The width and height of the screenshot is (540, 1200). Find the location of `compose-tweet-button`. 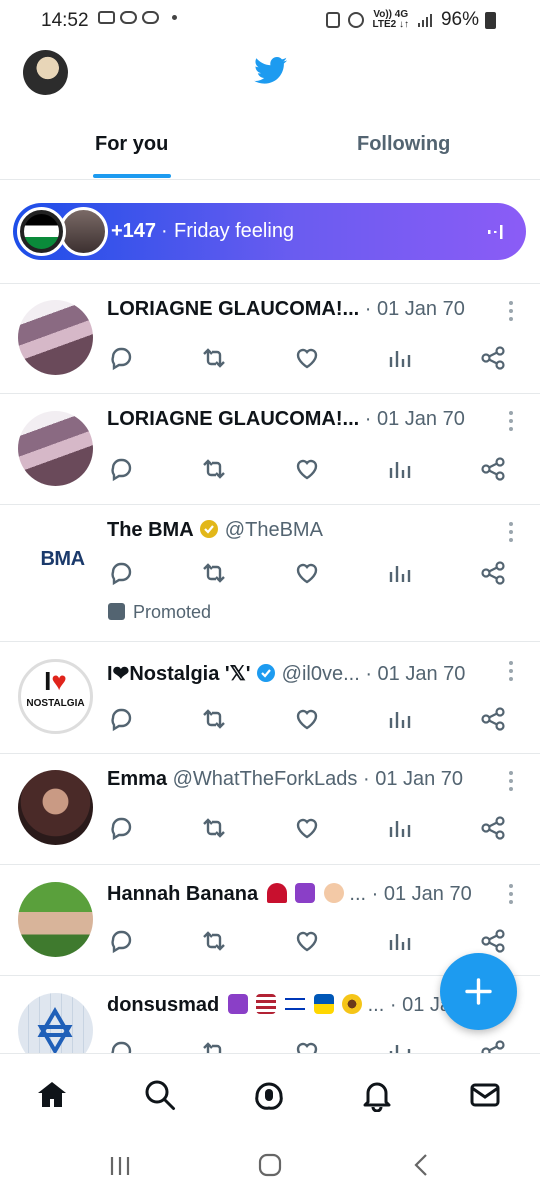

compose-tweet-button is located at coordinates (478, 991).